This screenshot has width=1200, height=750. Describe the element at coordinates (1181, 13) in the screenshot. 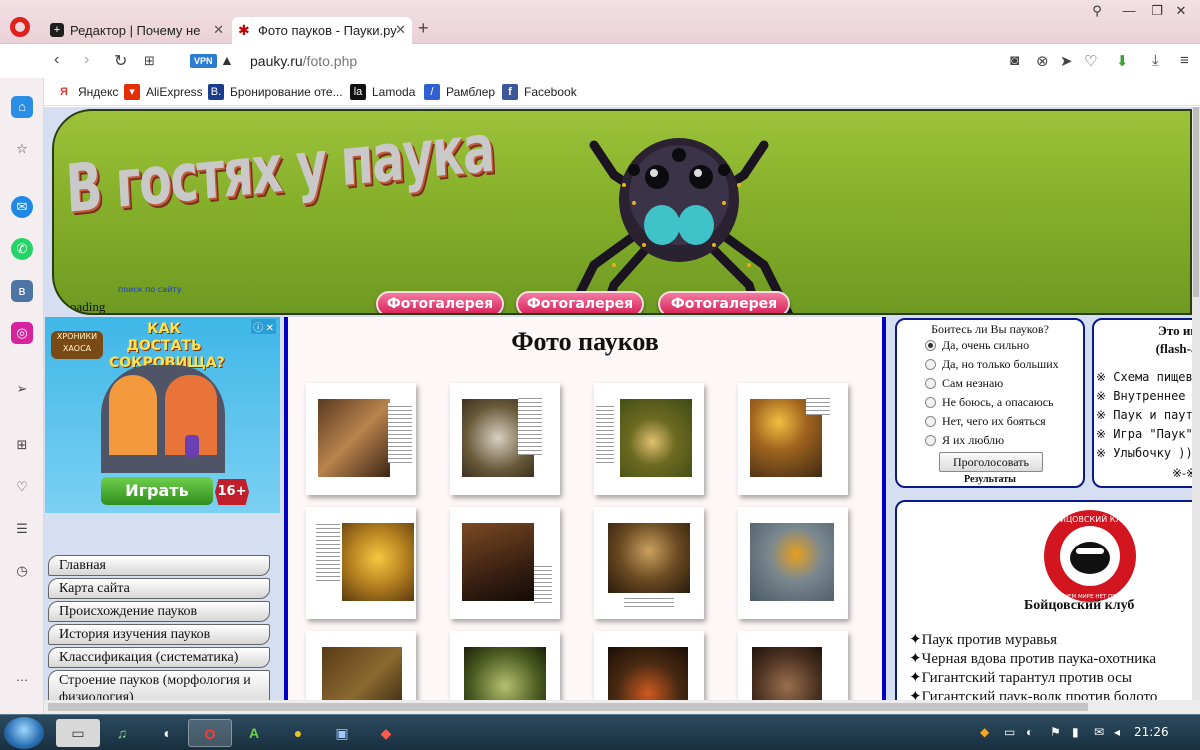

I see `window-close-icon: ✕` at that location.